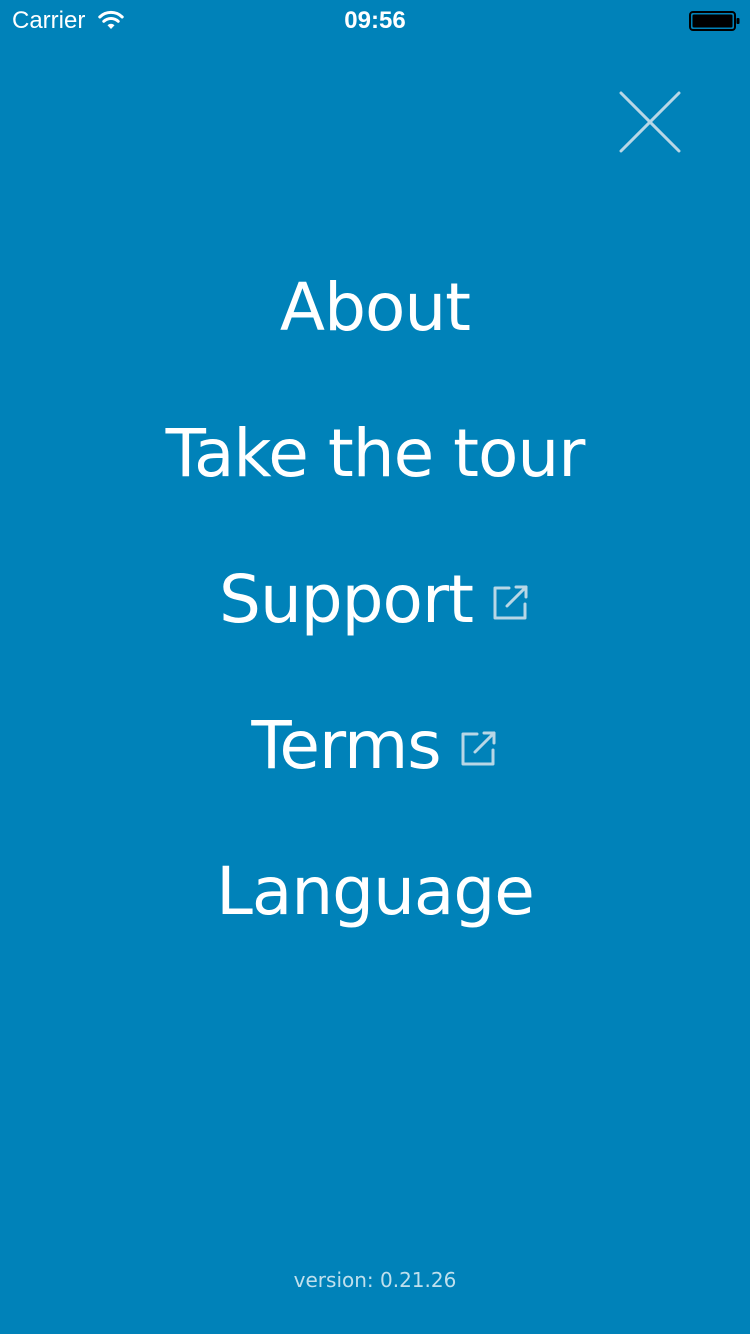 This screenshot has height=1334, width=750. I want to click on menu-item-label: Take the tour, so click(375, 453).